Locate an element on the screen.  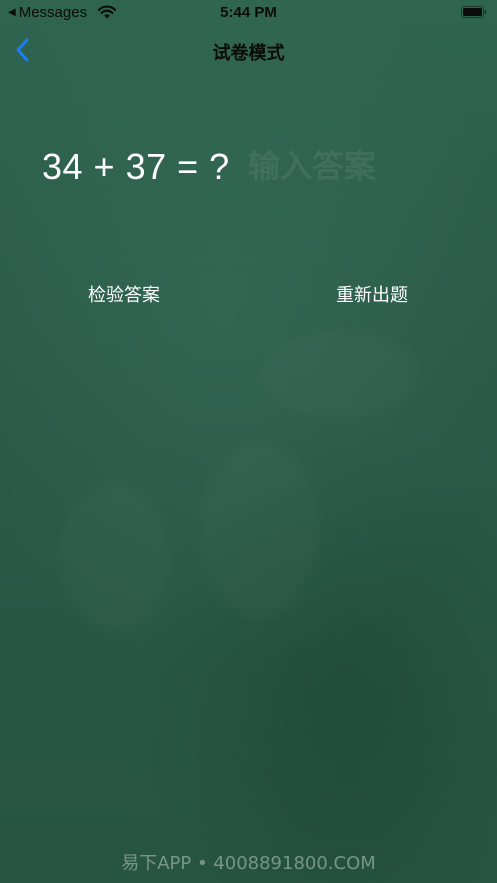
battery-icon is located at coordinates (474, 12).